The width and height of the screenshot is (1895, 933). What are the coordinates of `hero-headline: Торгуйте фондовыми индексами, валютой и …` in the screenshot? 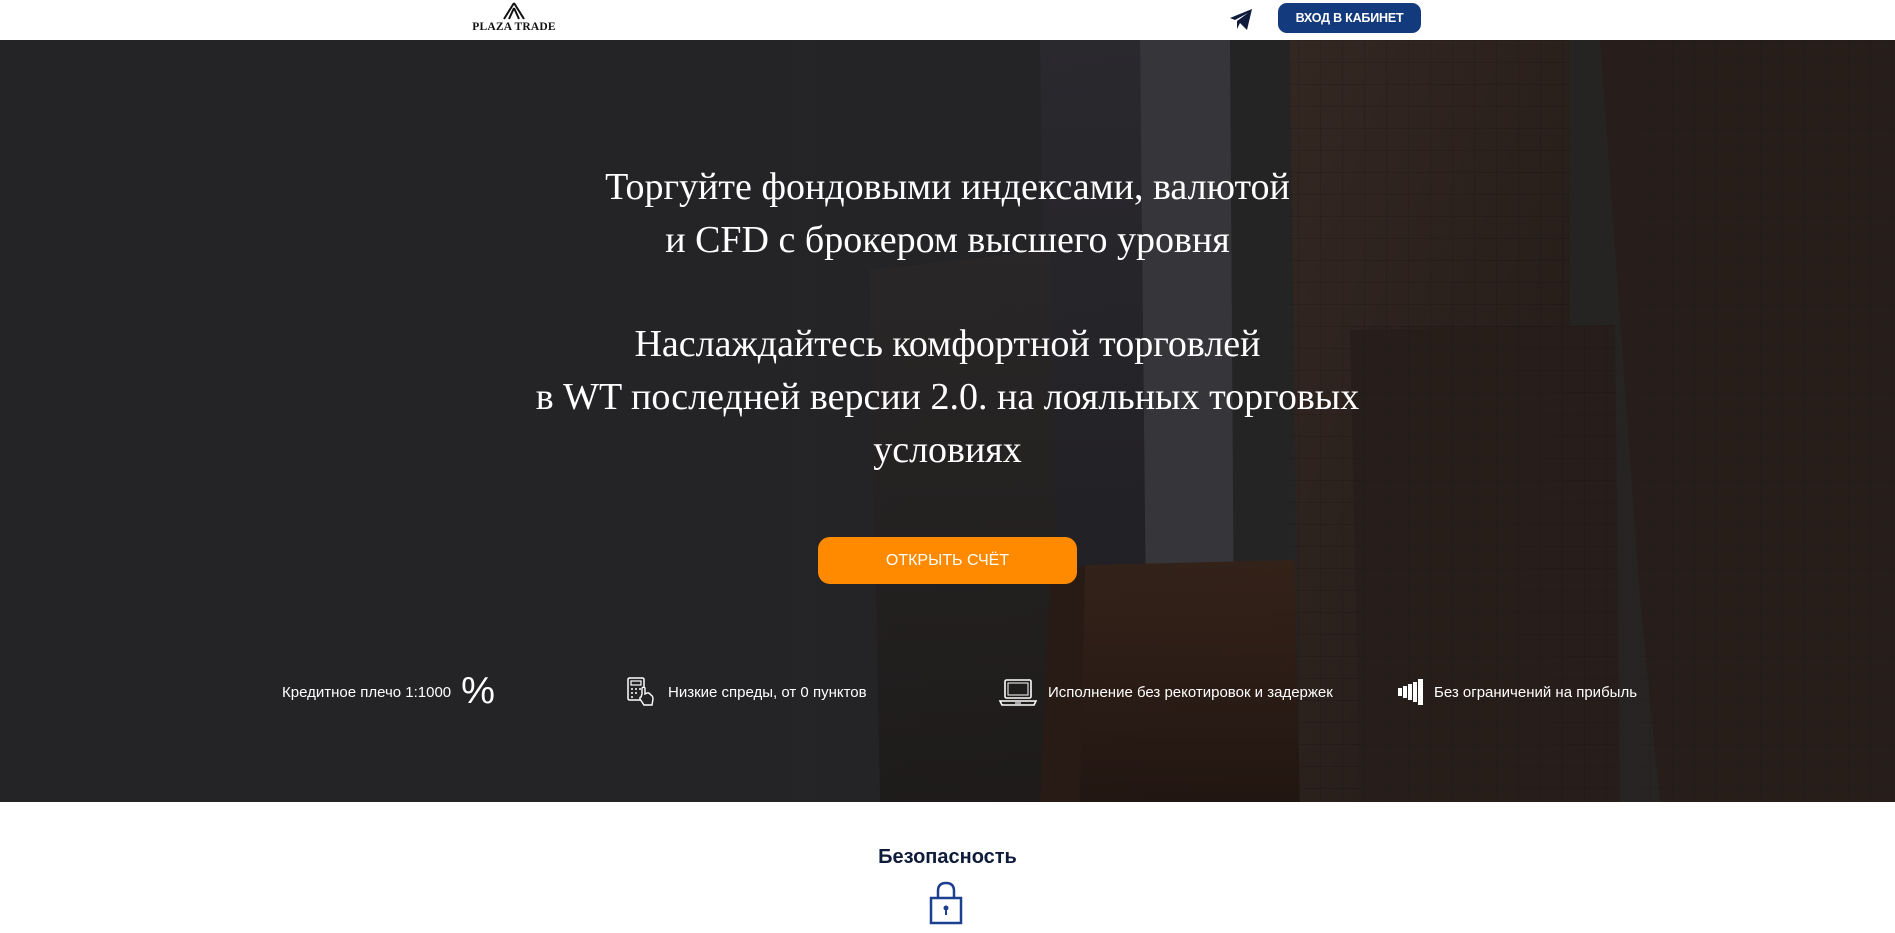 It's located at (947, 214).